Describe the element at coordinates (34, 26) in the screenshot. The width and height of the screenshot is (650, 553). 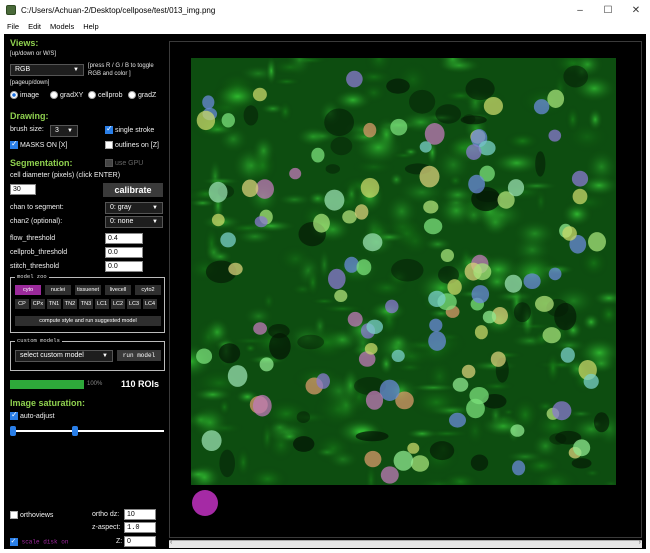
I see `menu-edit: Edit` at that location.